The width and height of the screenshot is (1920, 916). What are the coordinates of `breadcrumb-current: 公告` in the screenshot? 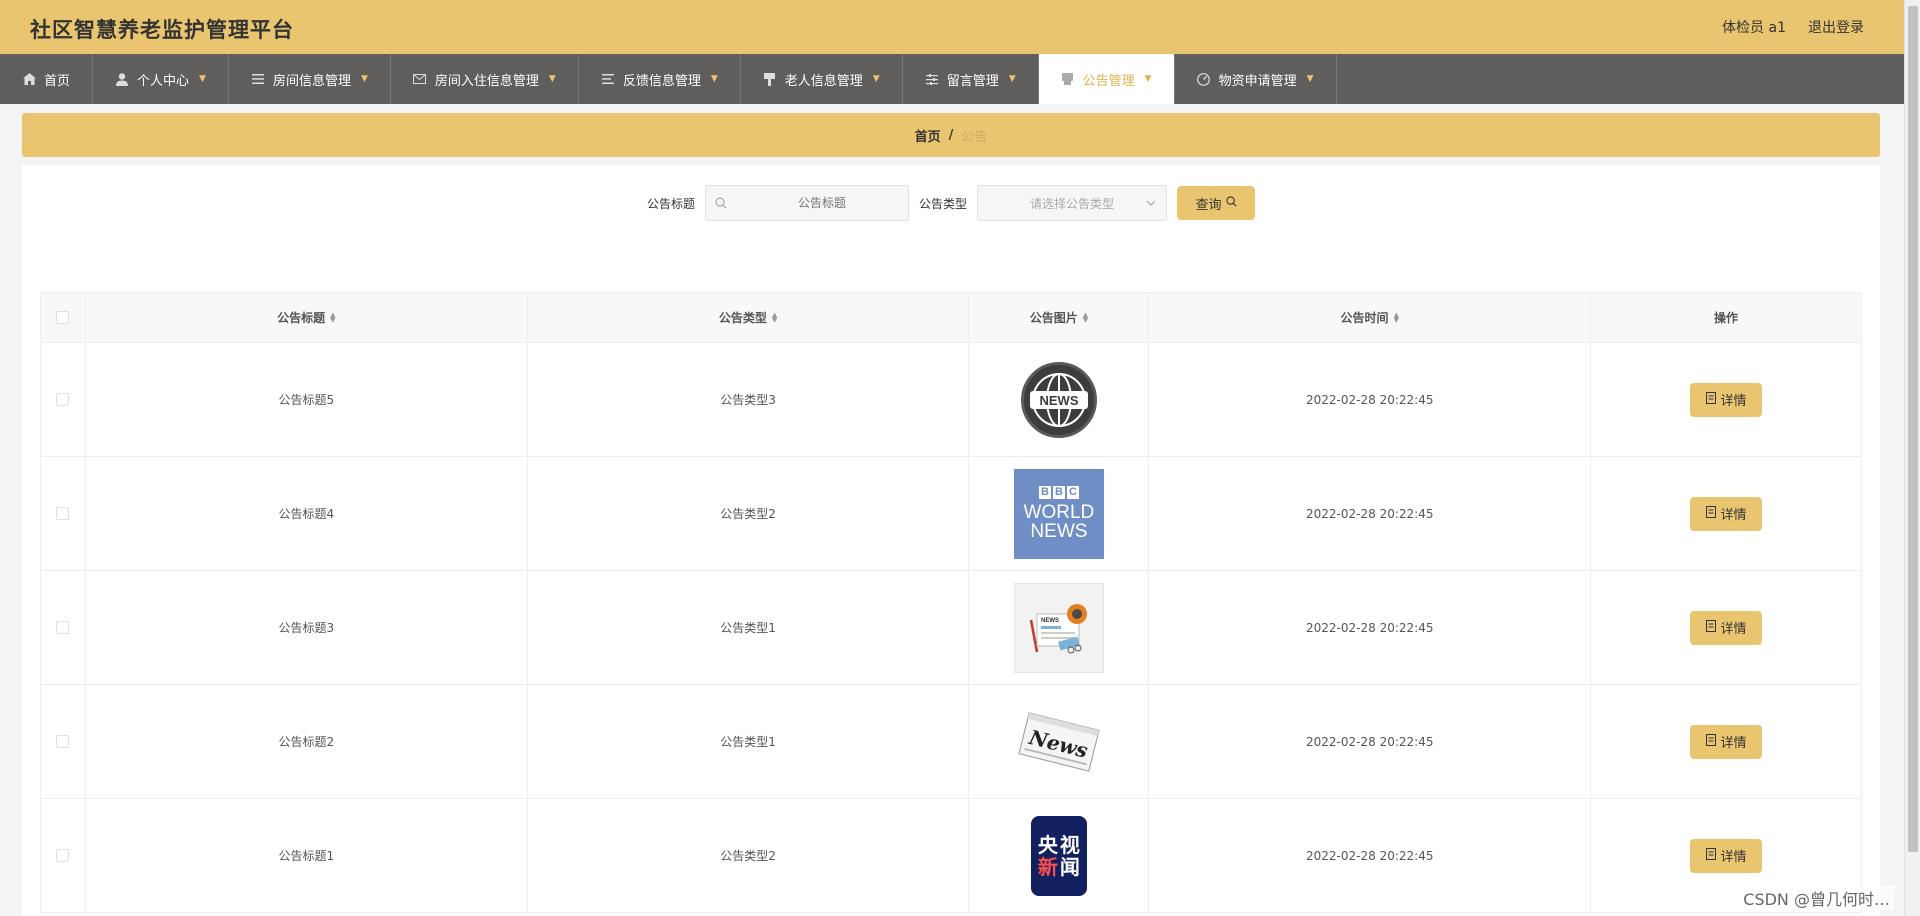 It's located at (974, 137).